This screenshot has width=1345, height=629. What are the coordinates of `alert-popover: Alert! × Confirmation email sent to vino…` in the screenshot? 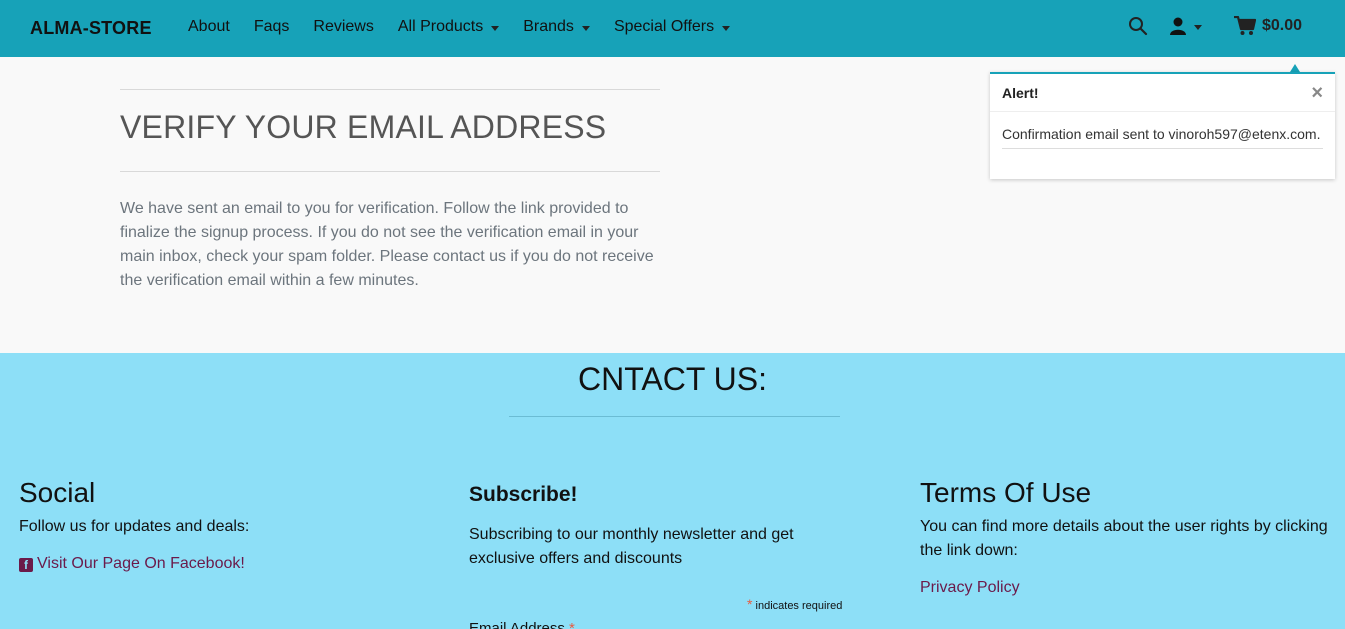 It's located at (1162, 125).